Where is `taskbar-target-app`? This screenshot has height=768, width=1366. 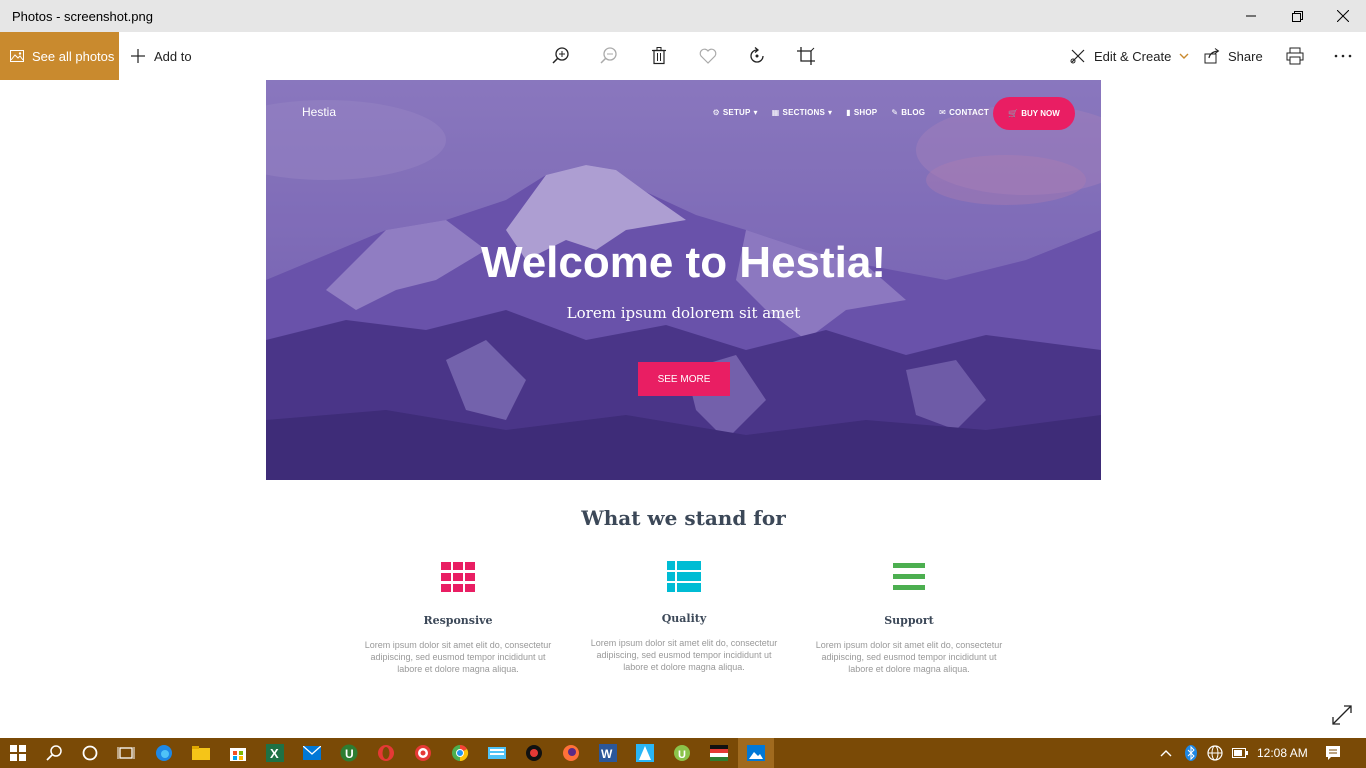
taskbar-target-app is located at coordinates (423, 753).